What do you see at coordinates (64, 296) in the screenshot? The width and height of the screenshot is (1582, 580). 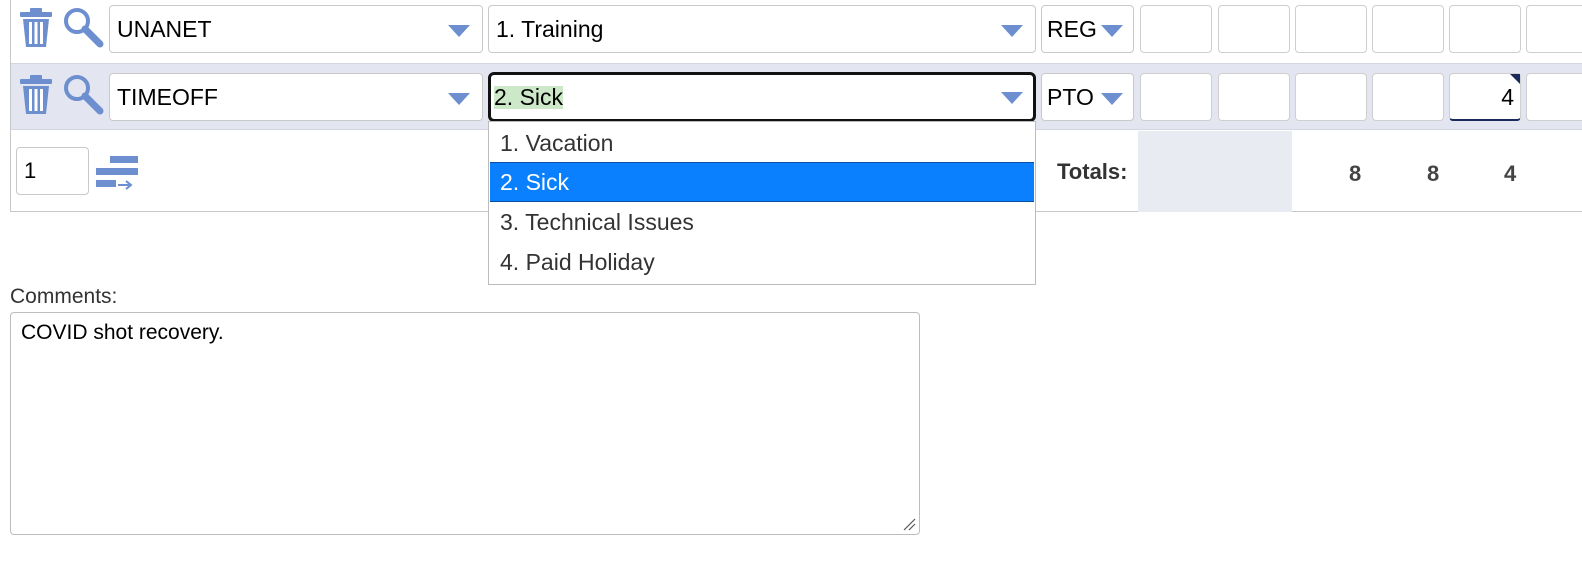 I see `comments-label: Comments:` at bounding box center [64, 296].